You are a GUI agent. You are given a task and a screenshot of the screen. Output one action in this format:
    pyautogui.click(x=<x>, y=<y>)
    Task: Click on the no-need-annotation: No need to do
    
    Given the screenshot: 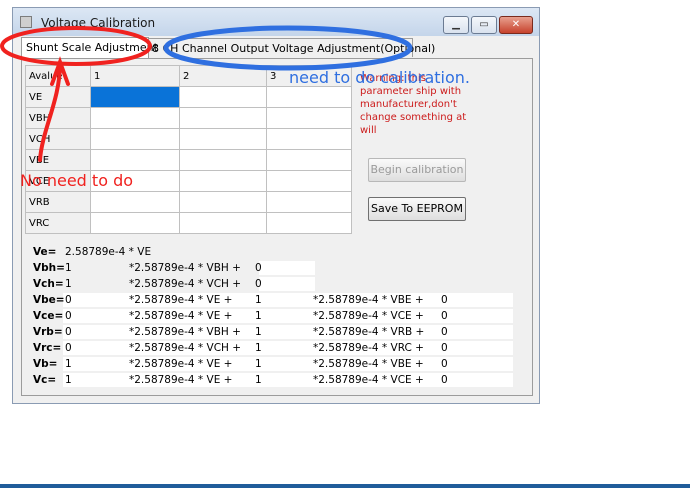 What is the action you would take?
    pyautogui.click(x=77, y=180)
    